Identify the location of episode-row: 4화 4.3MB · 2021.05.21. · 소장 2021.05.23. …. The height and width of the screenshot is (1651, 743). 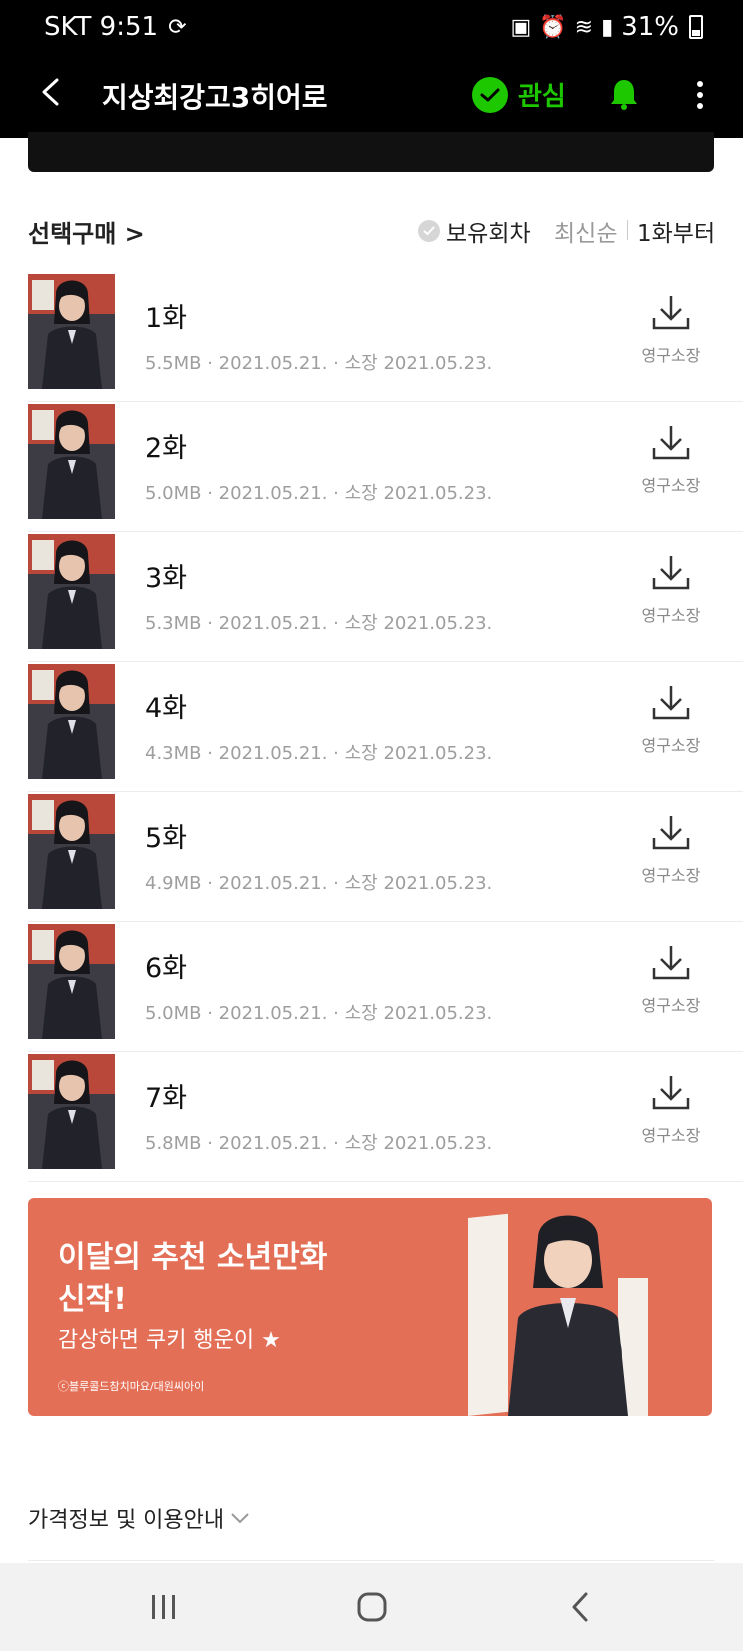
(385, 727).